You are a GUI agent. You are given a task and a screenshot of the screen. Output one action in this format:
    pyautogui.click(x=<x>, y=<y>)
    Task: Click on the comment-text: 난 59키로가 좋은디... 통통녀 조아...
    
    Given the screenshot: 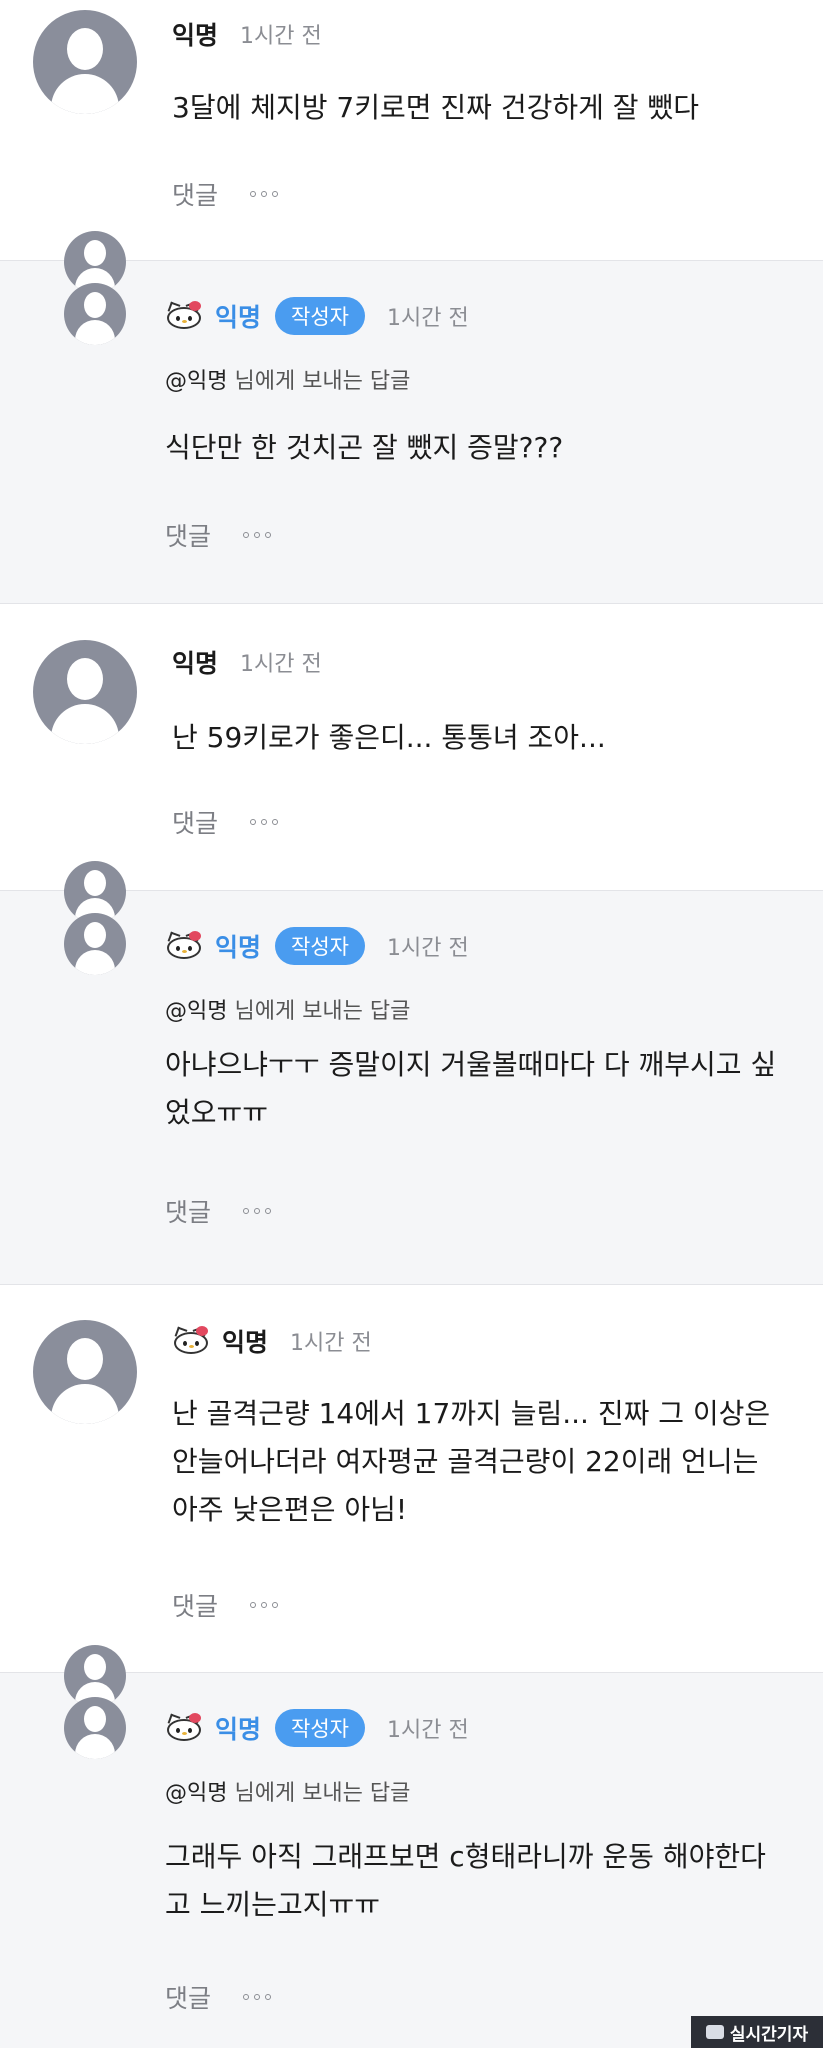 What is the action you would take?
    pyautogui.click(x=389, y=737)
    